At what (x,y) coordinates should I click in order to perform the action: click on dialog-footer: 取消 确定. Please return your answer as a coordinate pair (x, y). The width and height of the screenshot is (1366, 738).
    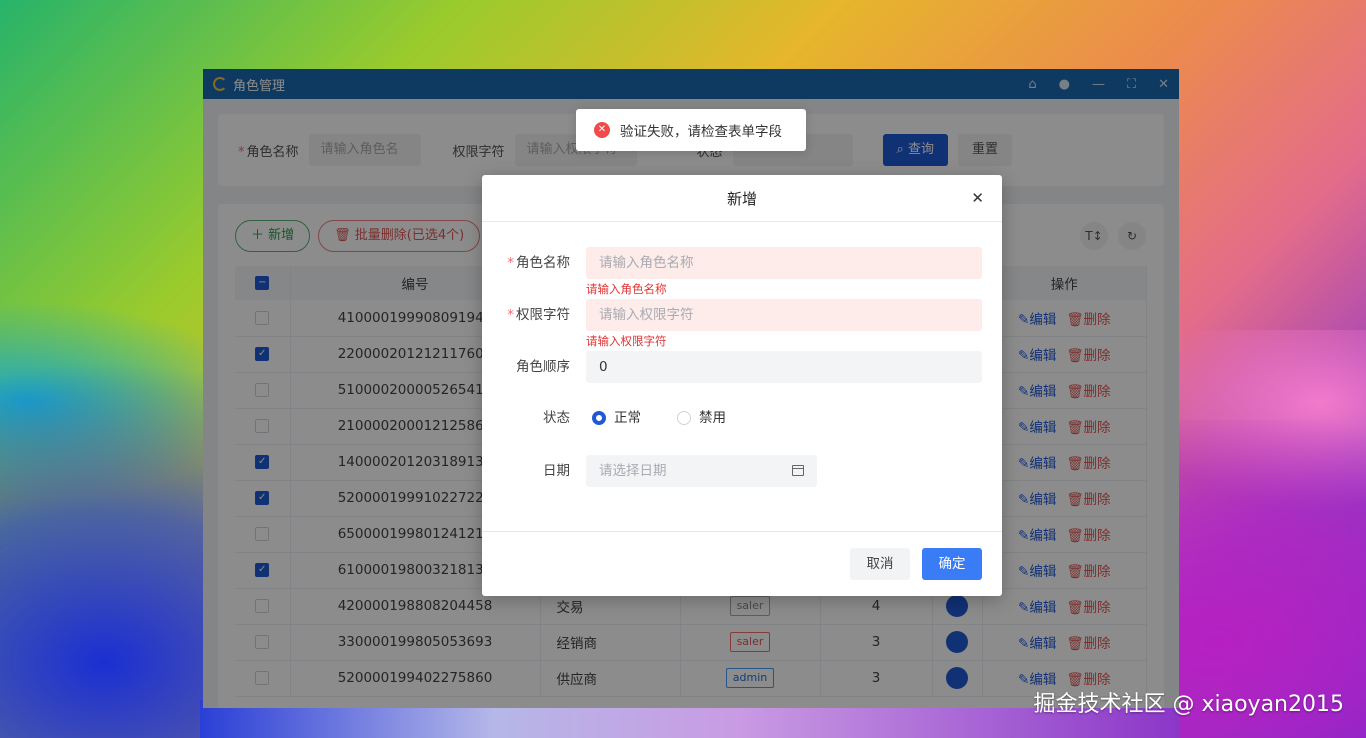
    Looking at the image, I should click on (742, 563).